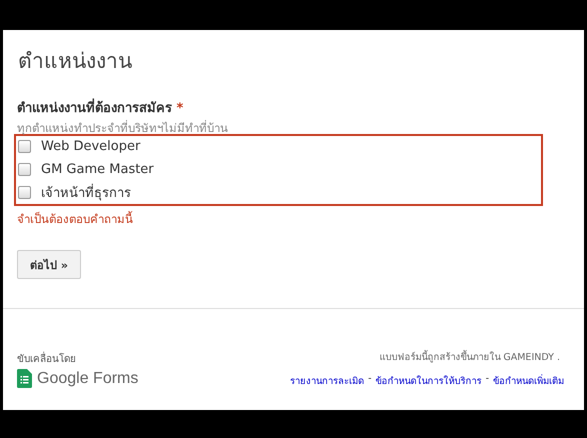 Image resolution: width=587 pixels, height=438 pixels. What do you see at coordinates (86, 192) in the screenshot?
I see `option-label: เจ้าหน้าที่ธุรการ` at bounding box center [86, 192].